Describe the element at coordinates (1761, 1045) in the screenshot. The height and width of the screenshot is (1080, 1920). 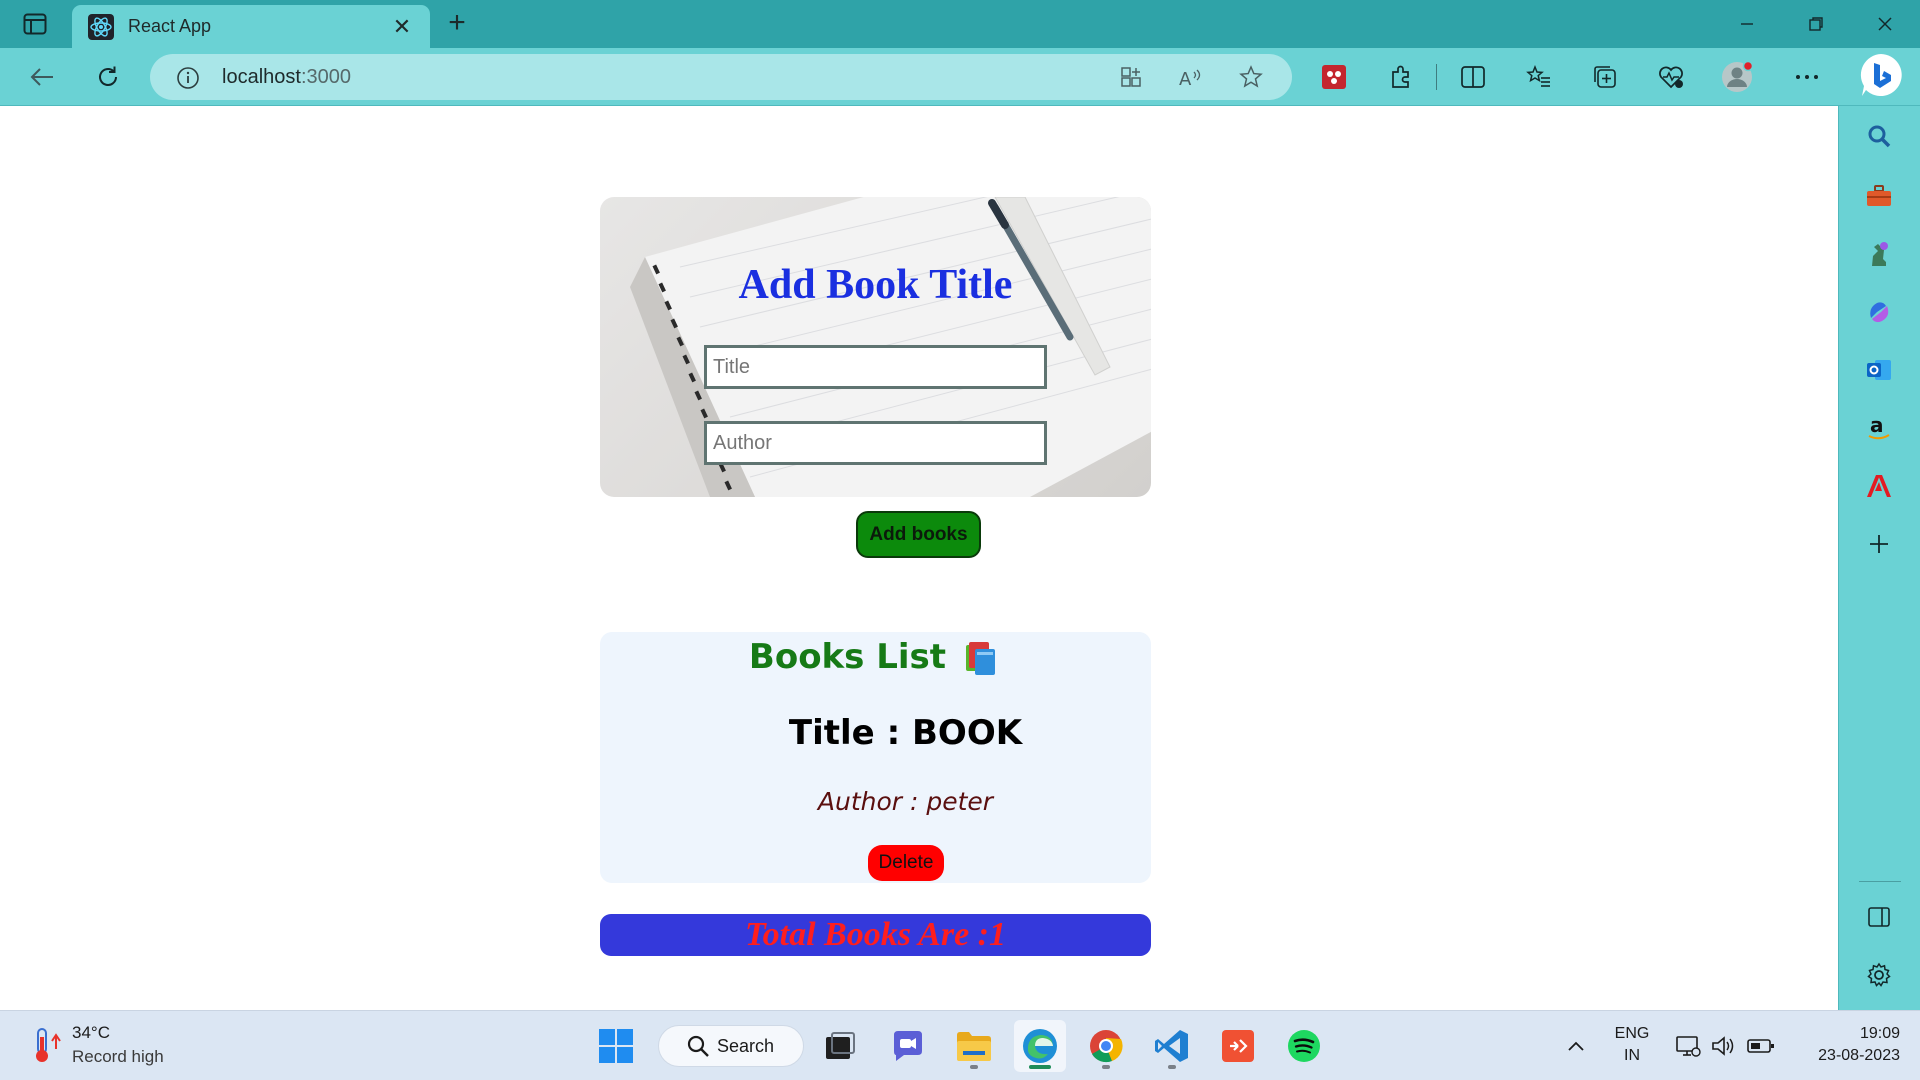
I see `battery-icon` at that location.